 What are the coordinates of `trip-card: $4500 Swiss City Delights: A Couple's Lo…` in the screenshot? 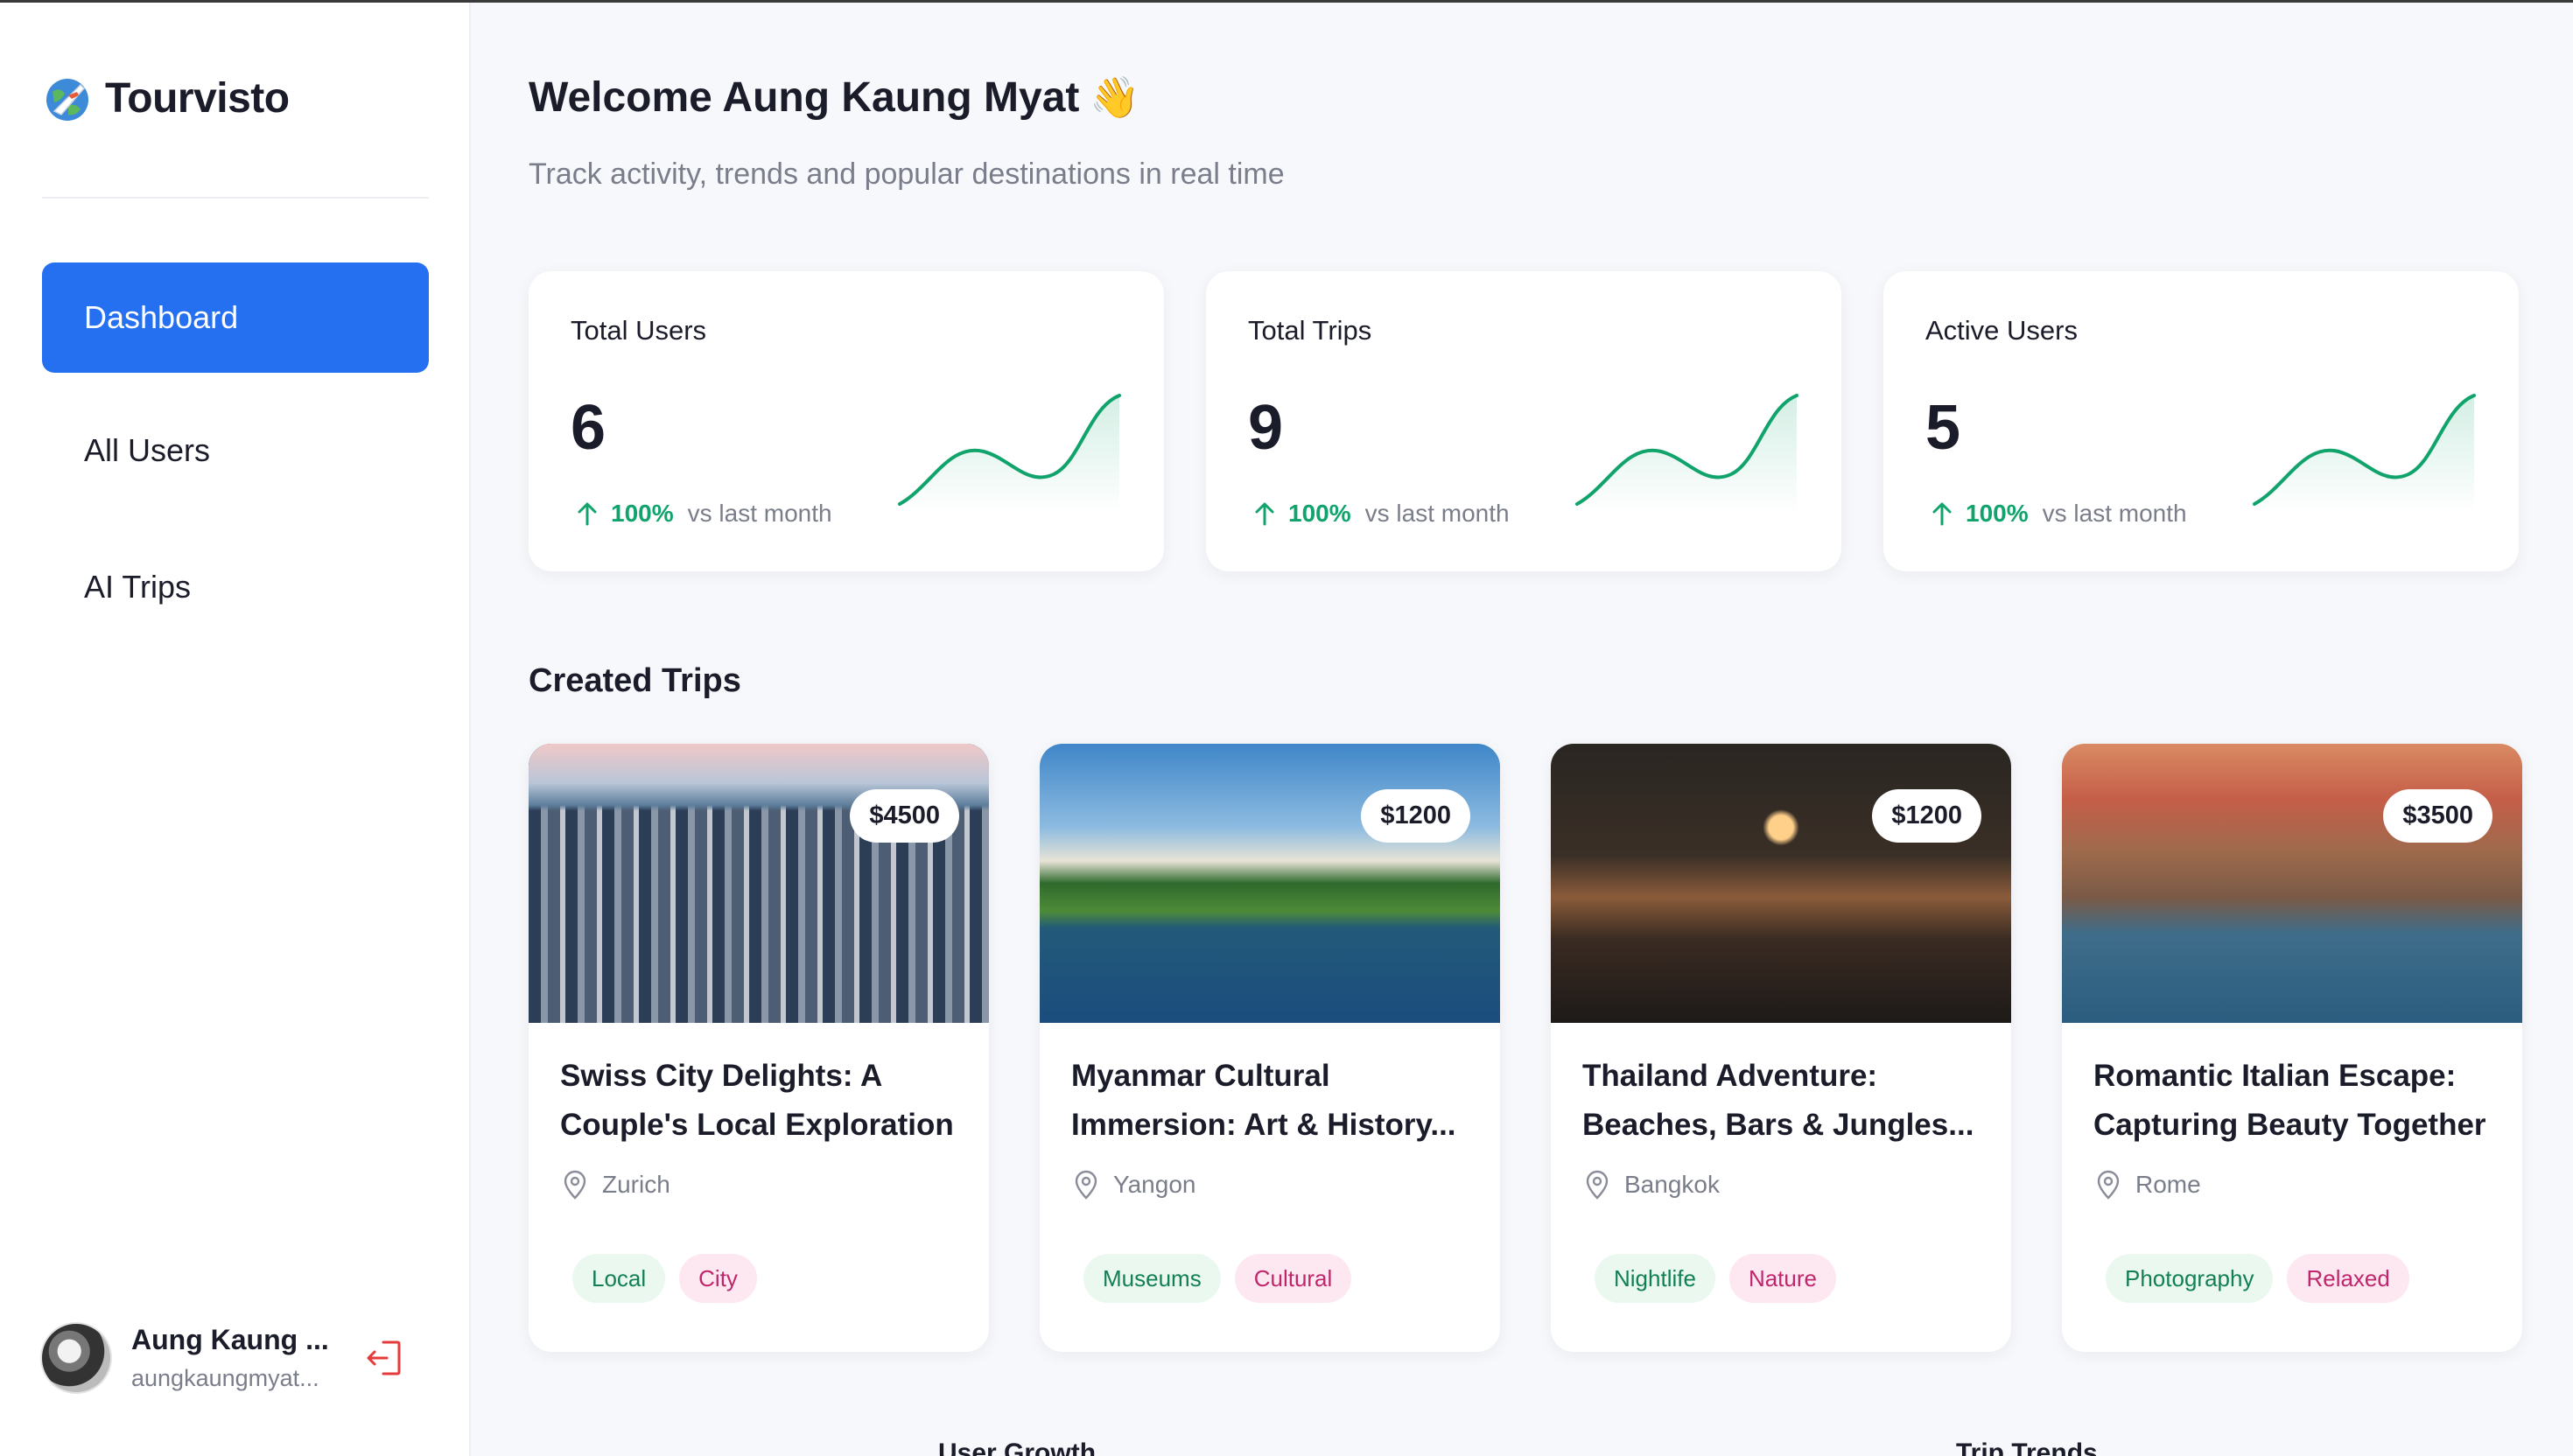 It's located at (759, 1048).